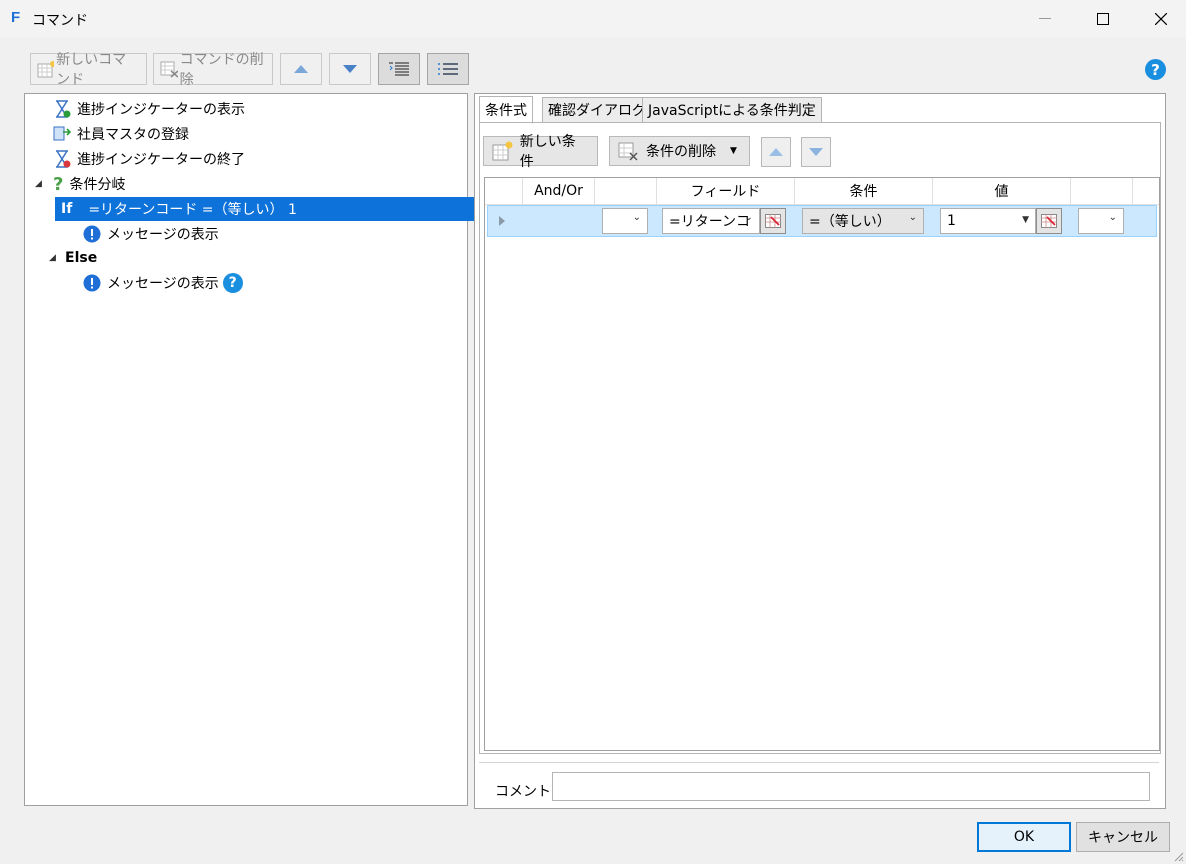 This screenshot has height=864, width=1186. I want to click on detail-list-icon, so click(399, 69).